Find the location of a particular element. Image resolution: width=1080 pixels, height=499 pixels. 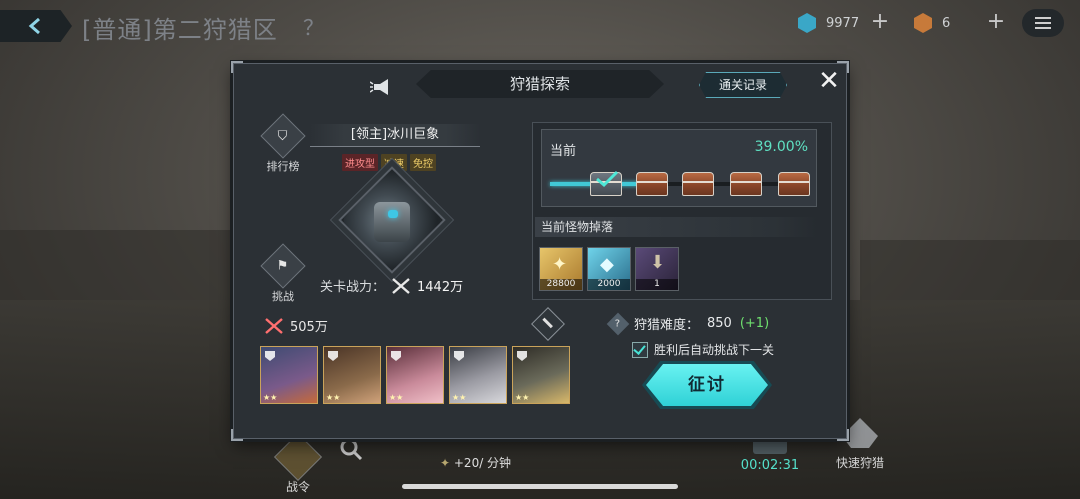

back-button is located at coordinates (36, 26).